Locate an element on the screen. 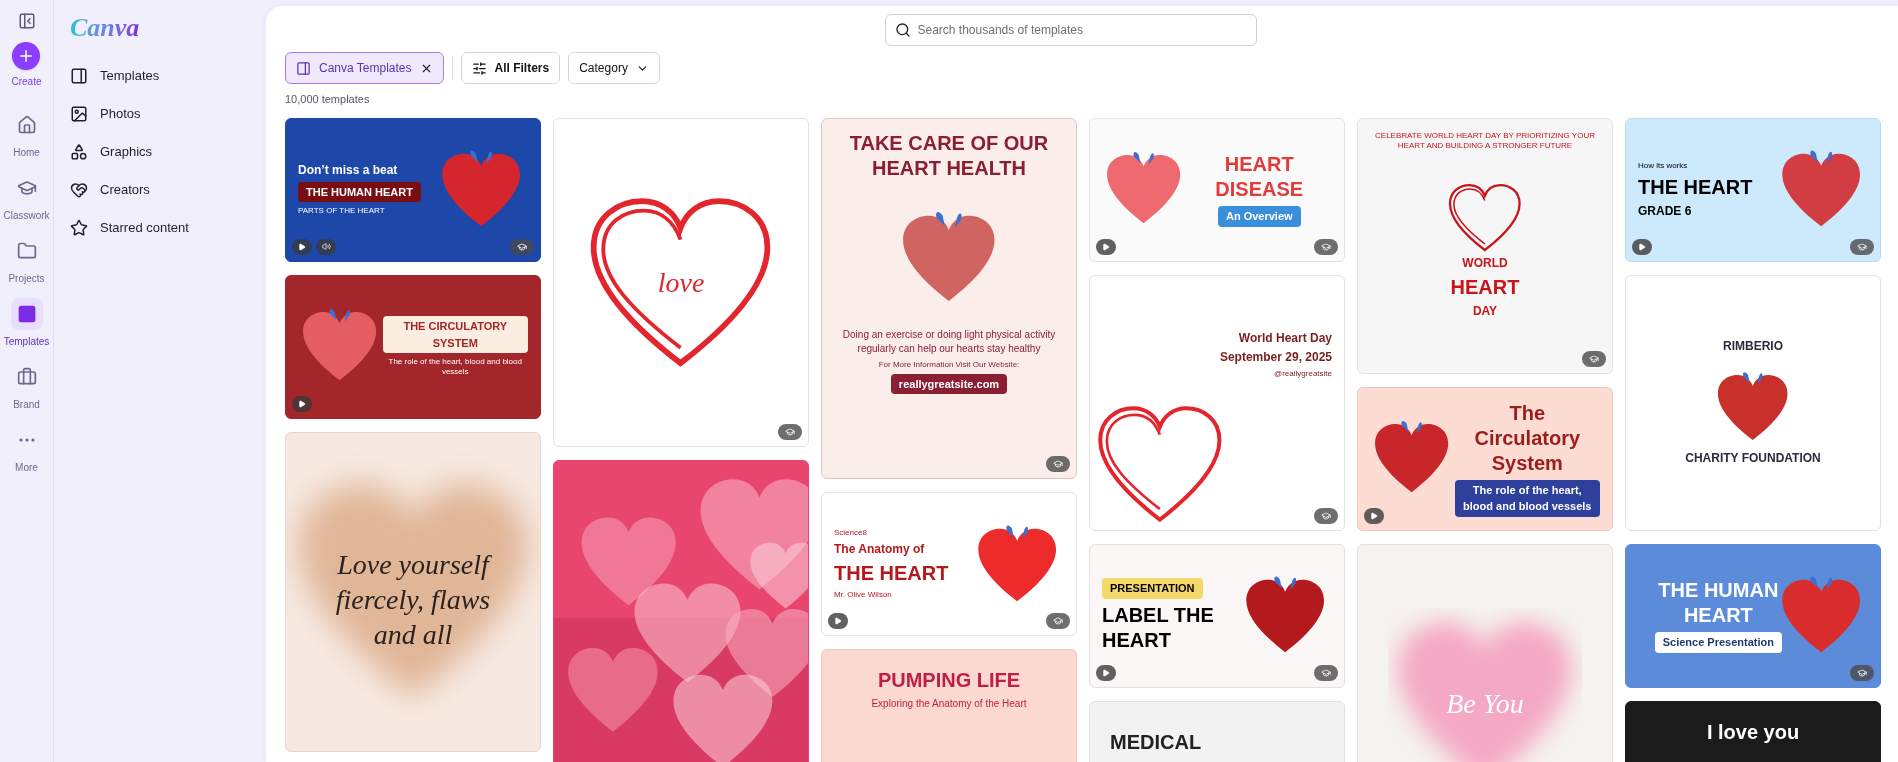  design-caption: PARTS OF THE HEART is located at coordinates (341, 211).